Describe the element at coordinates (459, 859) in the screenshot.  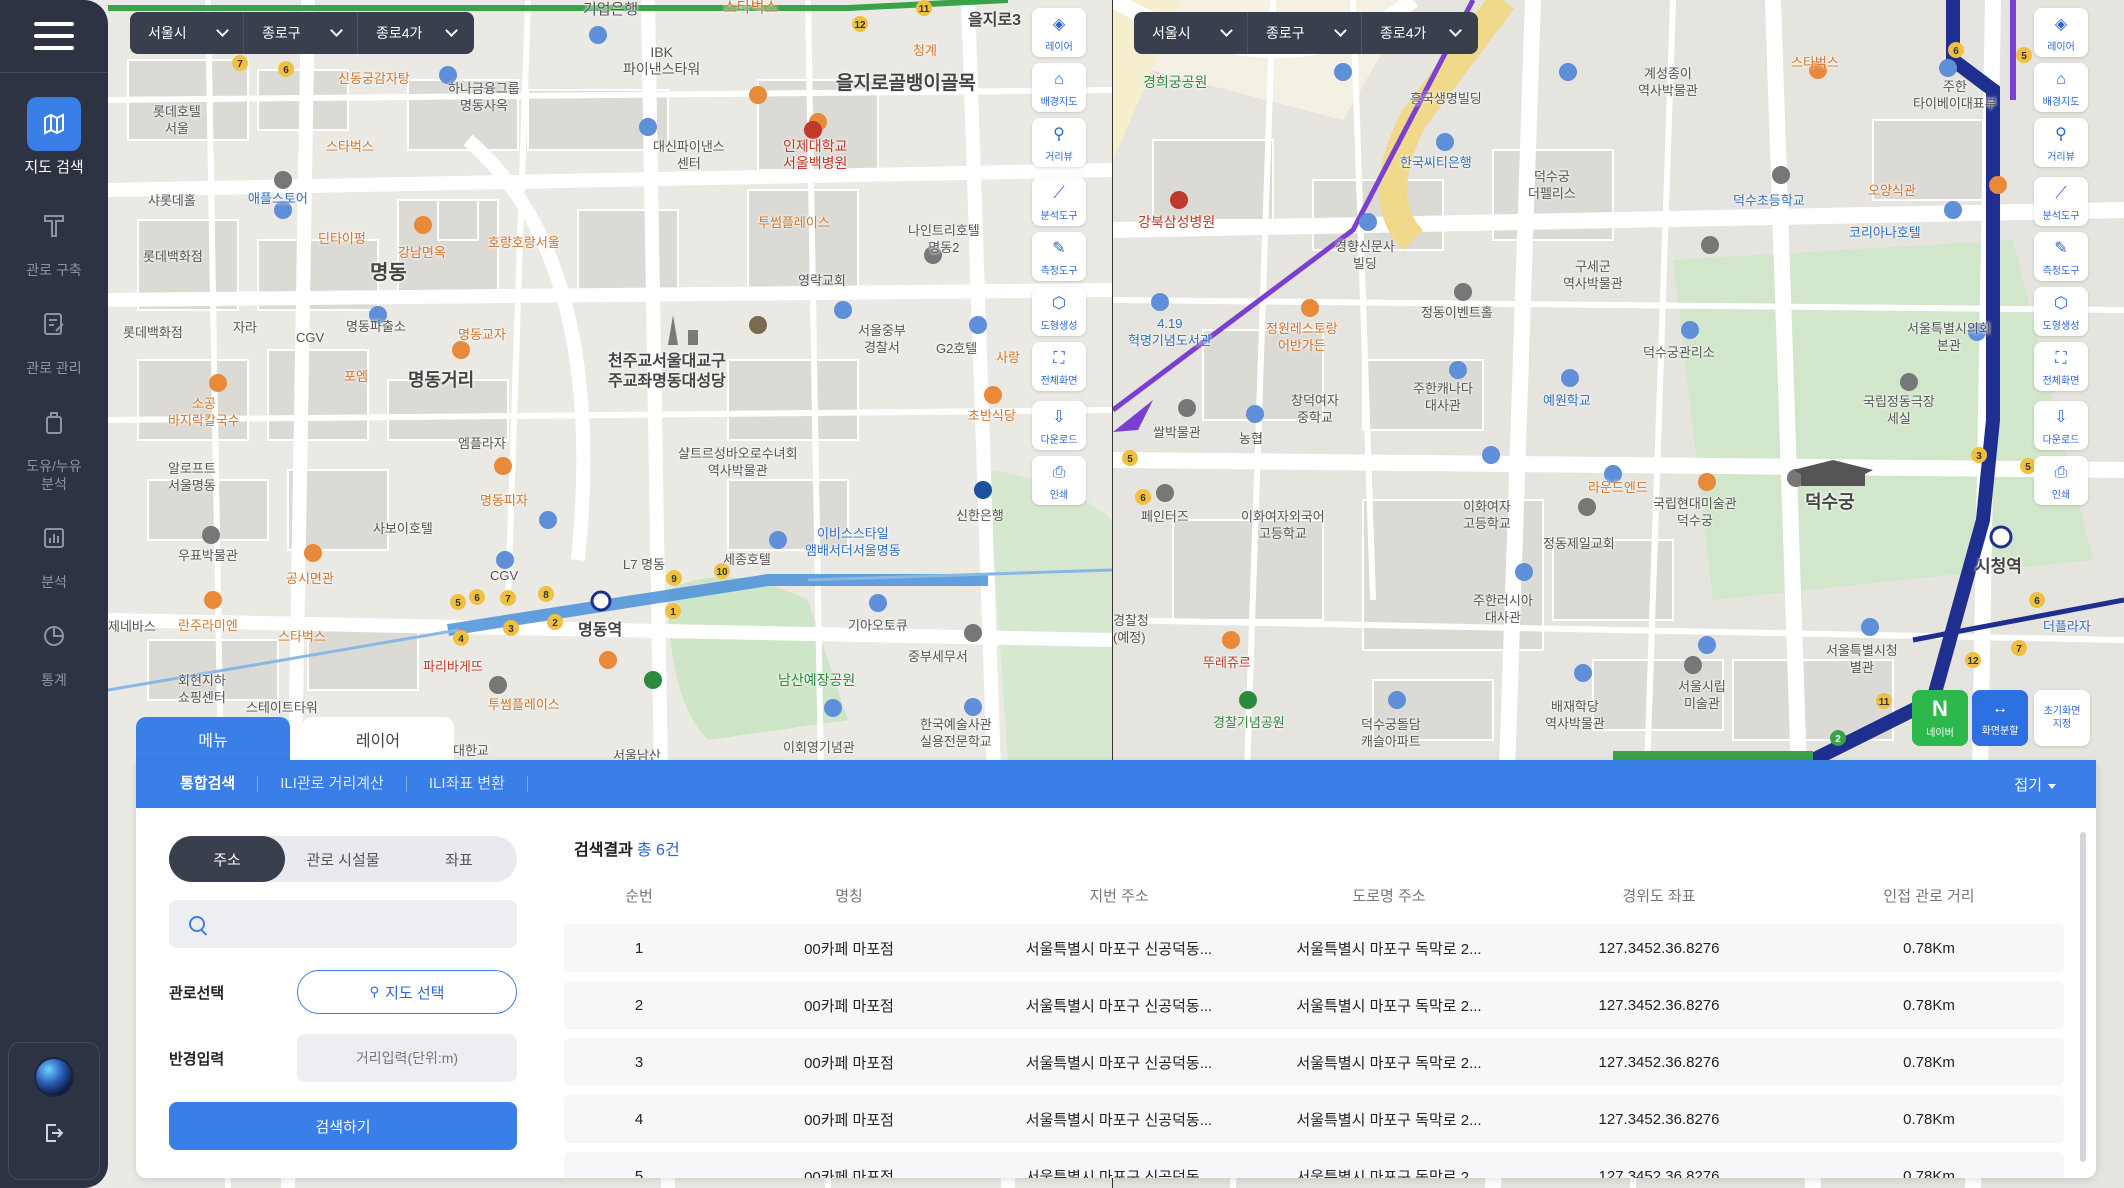
I see `segment-coordinate: 좌표` at that location.